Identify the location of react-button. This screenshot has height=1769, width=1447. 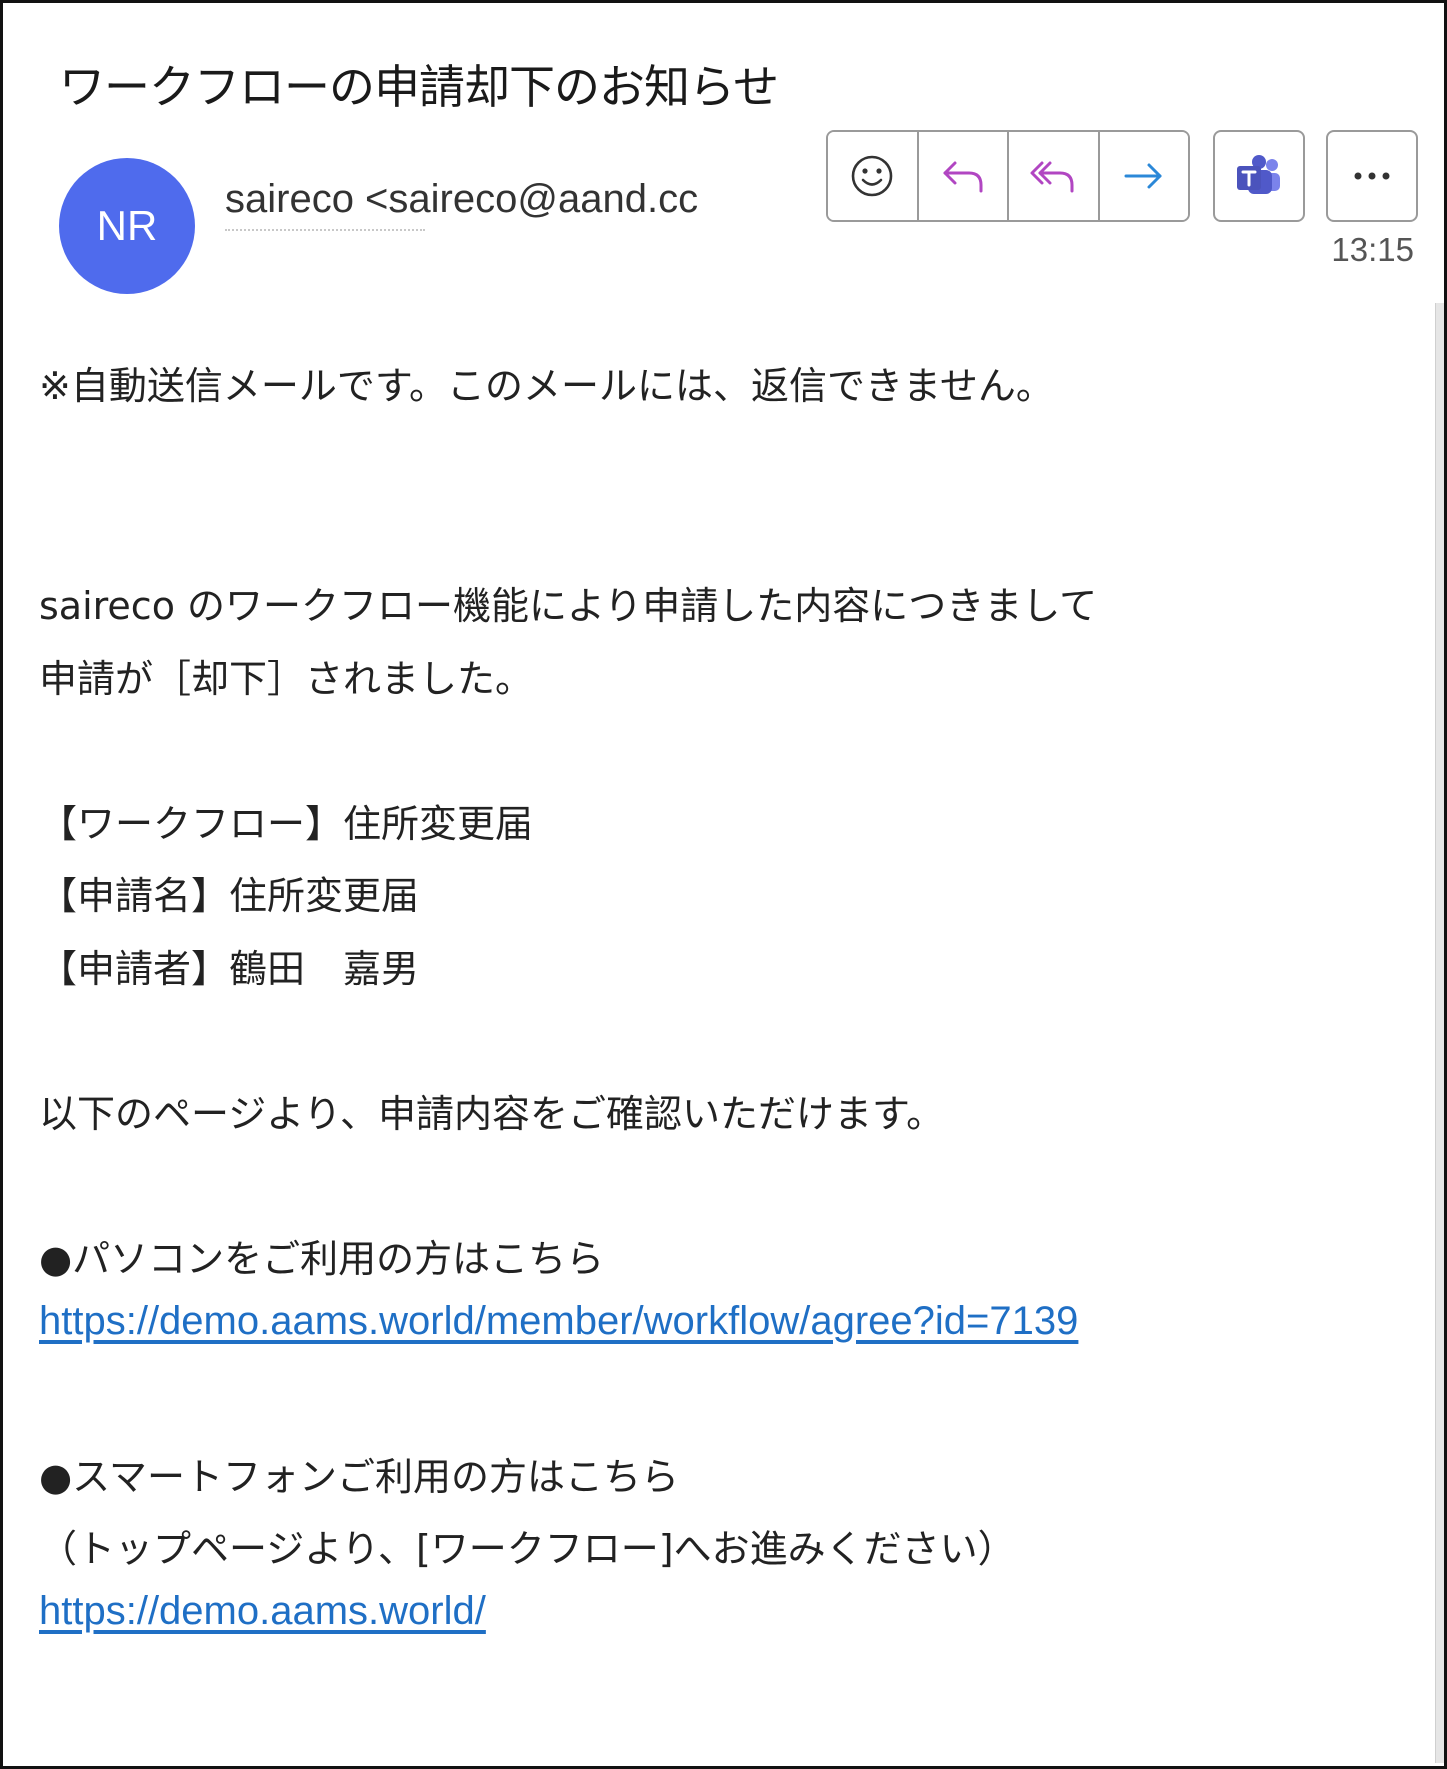
(873, 176).